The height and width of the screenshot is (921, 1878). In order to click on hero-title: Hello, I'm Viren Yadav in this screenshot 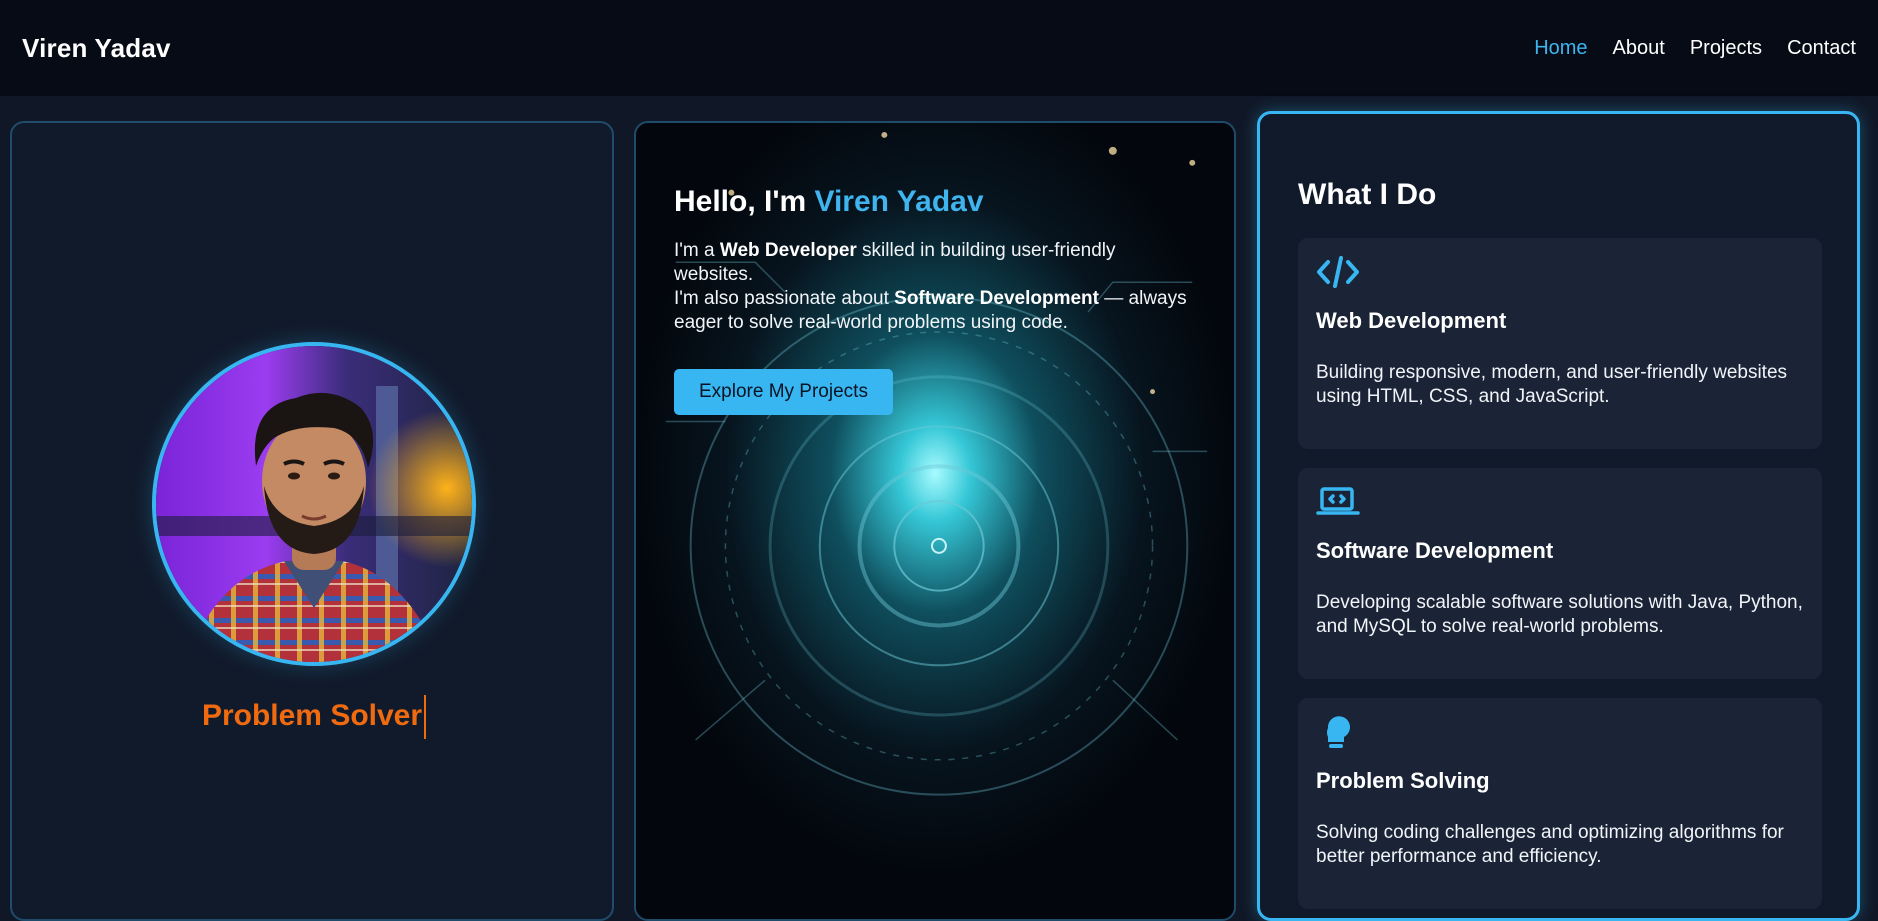, I will do `click(934, 202)`.